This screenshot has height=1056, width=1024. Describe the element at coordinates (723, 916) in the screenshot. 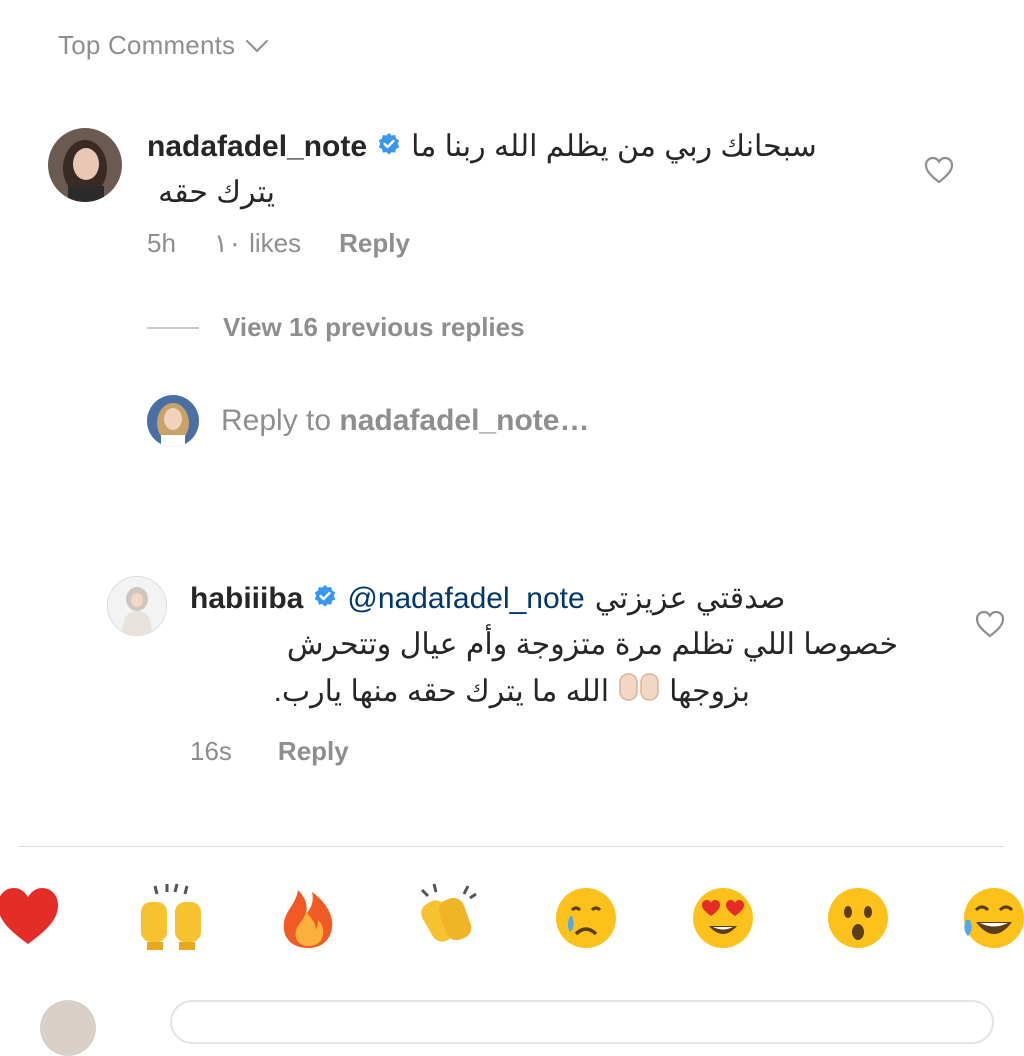

I see `heart-eyes-emoji-icon` at that location.